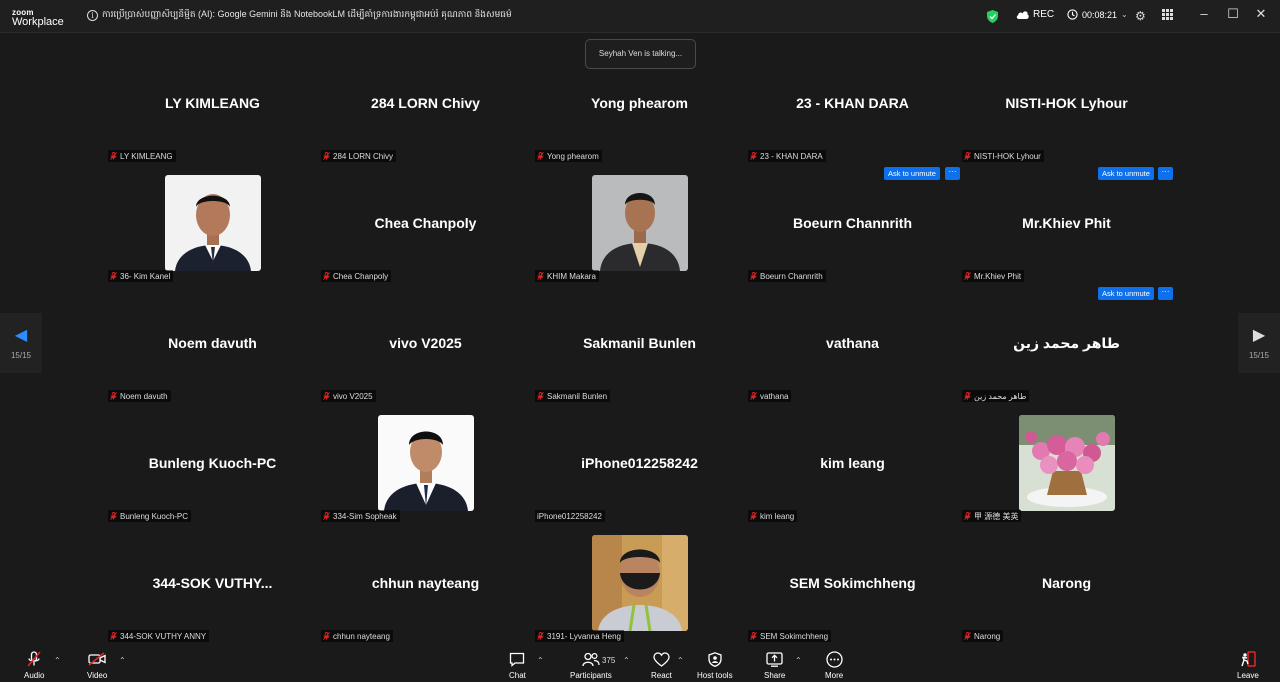 The height and width of the screenshot is (682, 1280). Describe the element at coordinates (774, 659) in the screenshot. I see `share-screen-icon` at that location.